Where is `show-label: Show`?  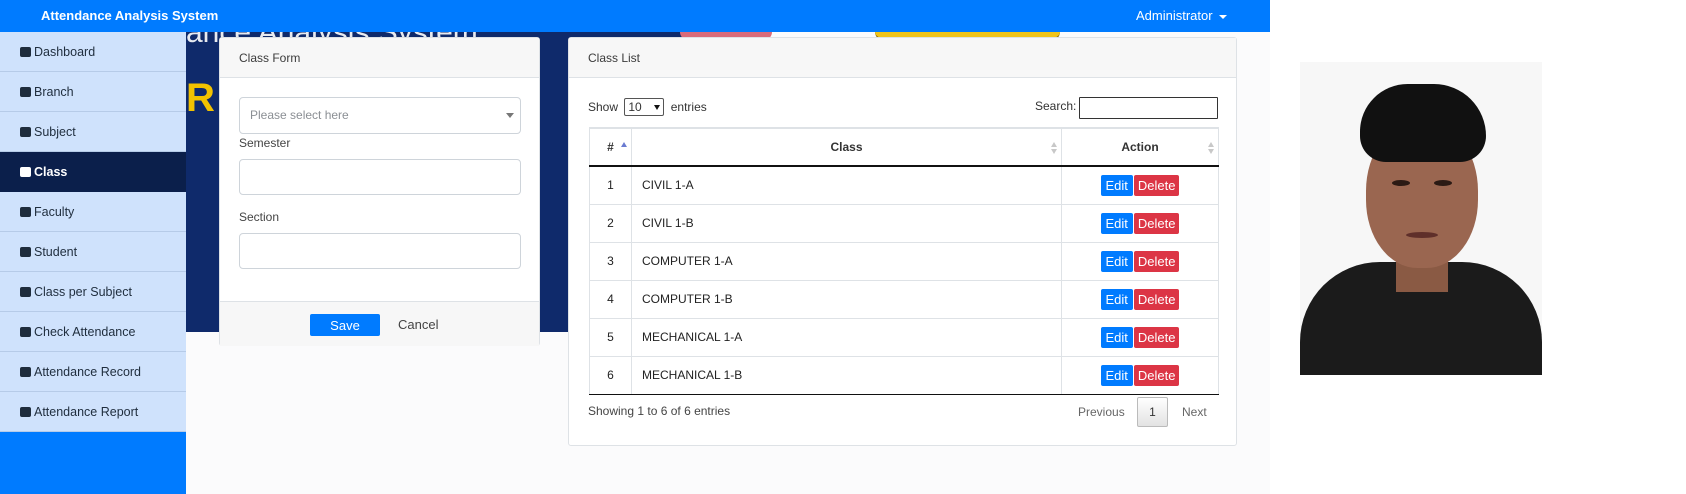
show-label: Show is located at coordinates (603, 107).